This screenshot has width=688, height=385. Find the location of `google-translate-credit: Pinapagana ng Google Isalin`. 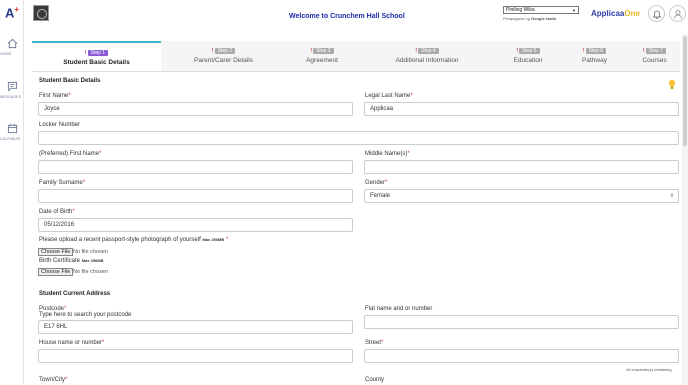

google-translate-credit: Pinapagana ng Google Isalin is located at coordinates (530, 18).